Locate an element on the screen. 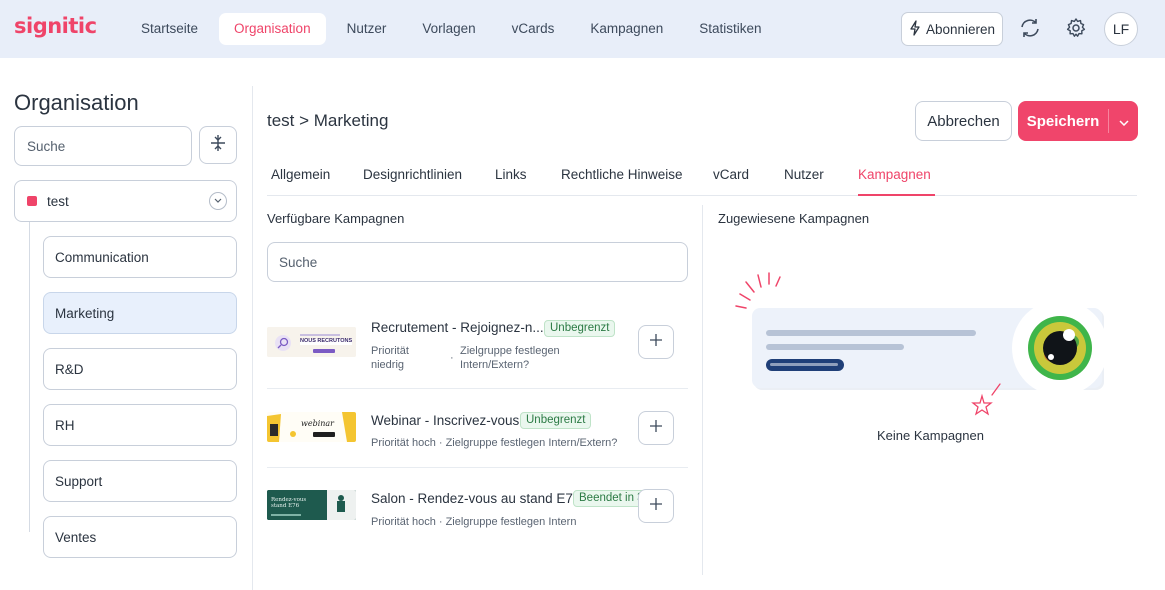 This screenshot has width=1165, height=590. org-child-marketing: Marketing is located at coordinates (140, 313).